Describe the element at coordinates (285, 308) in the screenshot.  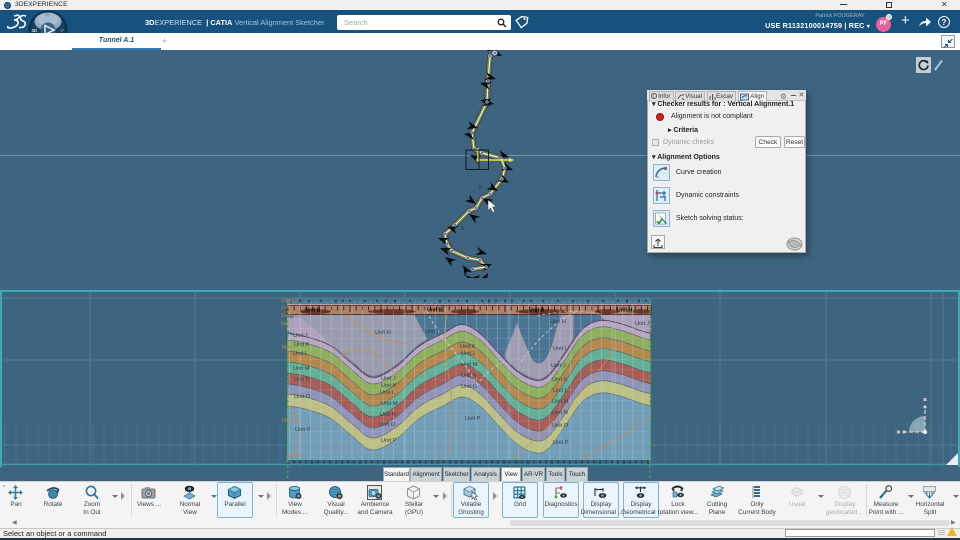
I see `svg-text: cos` at that location.